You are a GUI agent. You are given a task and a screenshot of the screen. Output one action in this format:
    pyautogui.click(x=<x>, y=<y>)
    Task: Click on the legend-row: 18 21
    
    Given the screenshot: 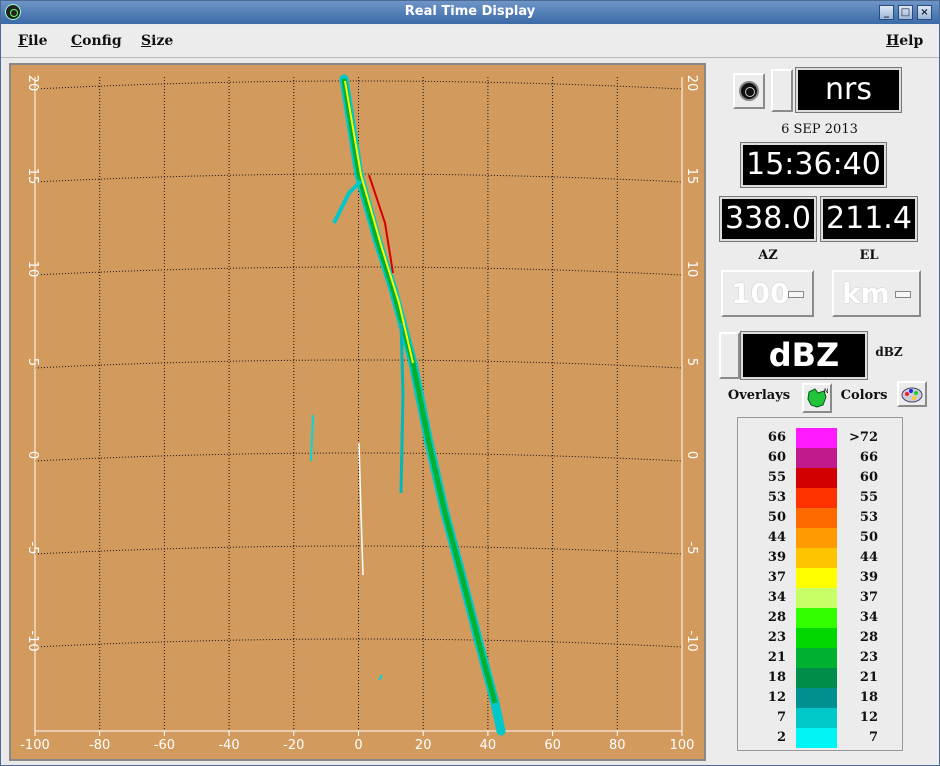 What is the action you would take?
    pyautogui.click(x=821, y=678)
    